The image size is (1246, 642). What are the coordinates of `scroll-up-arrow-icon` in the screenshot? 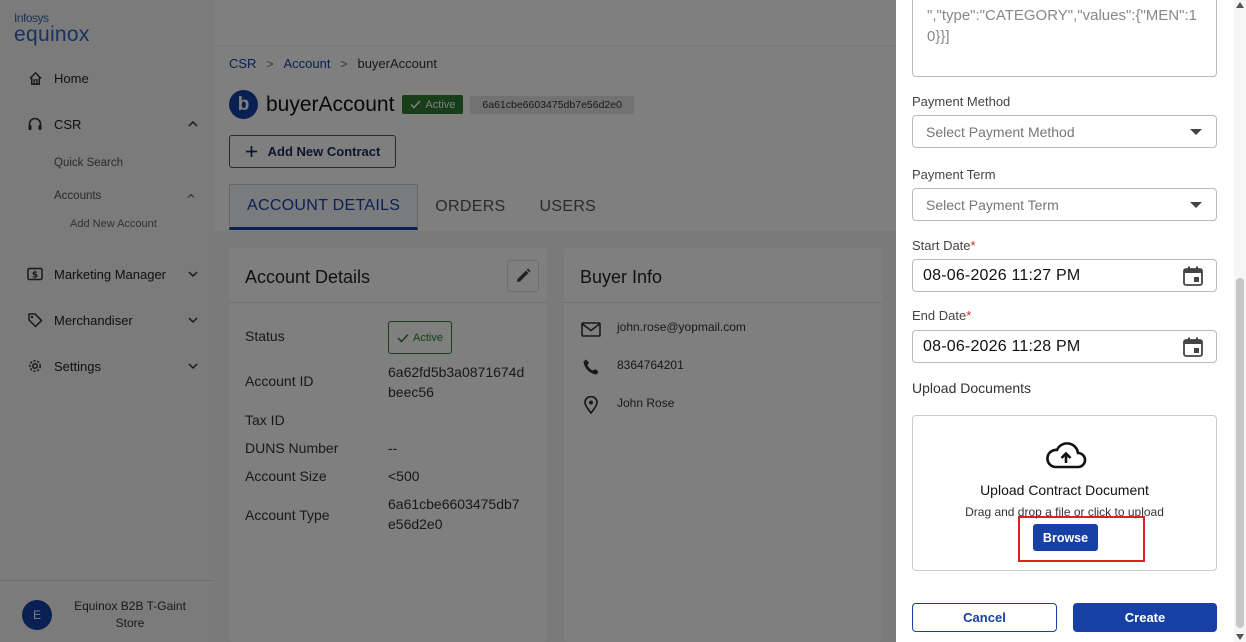 It's located at (1240, 5).